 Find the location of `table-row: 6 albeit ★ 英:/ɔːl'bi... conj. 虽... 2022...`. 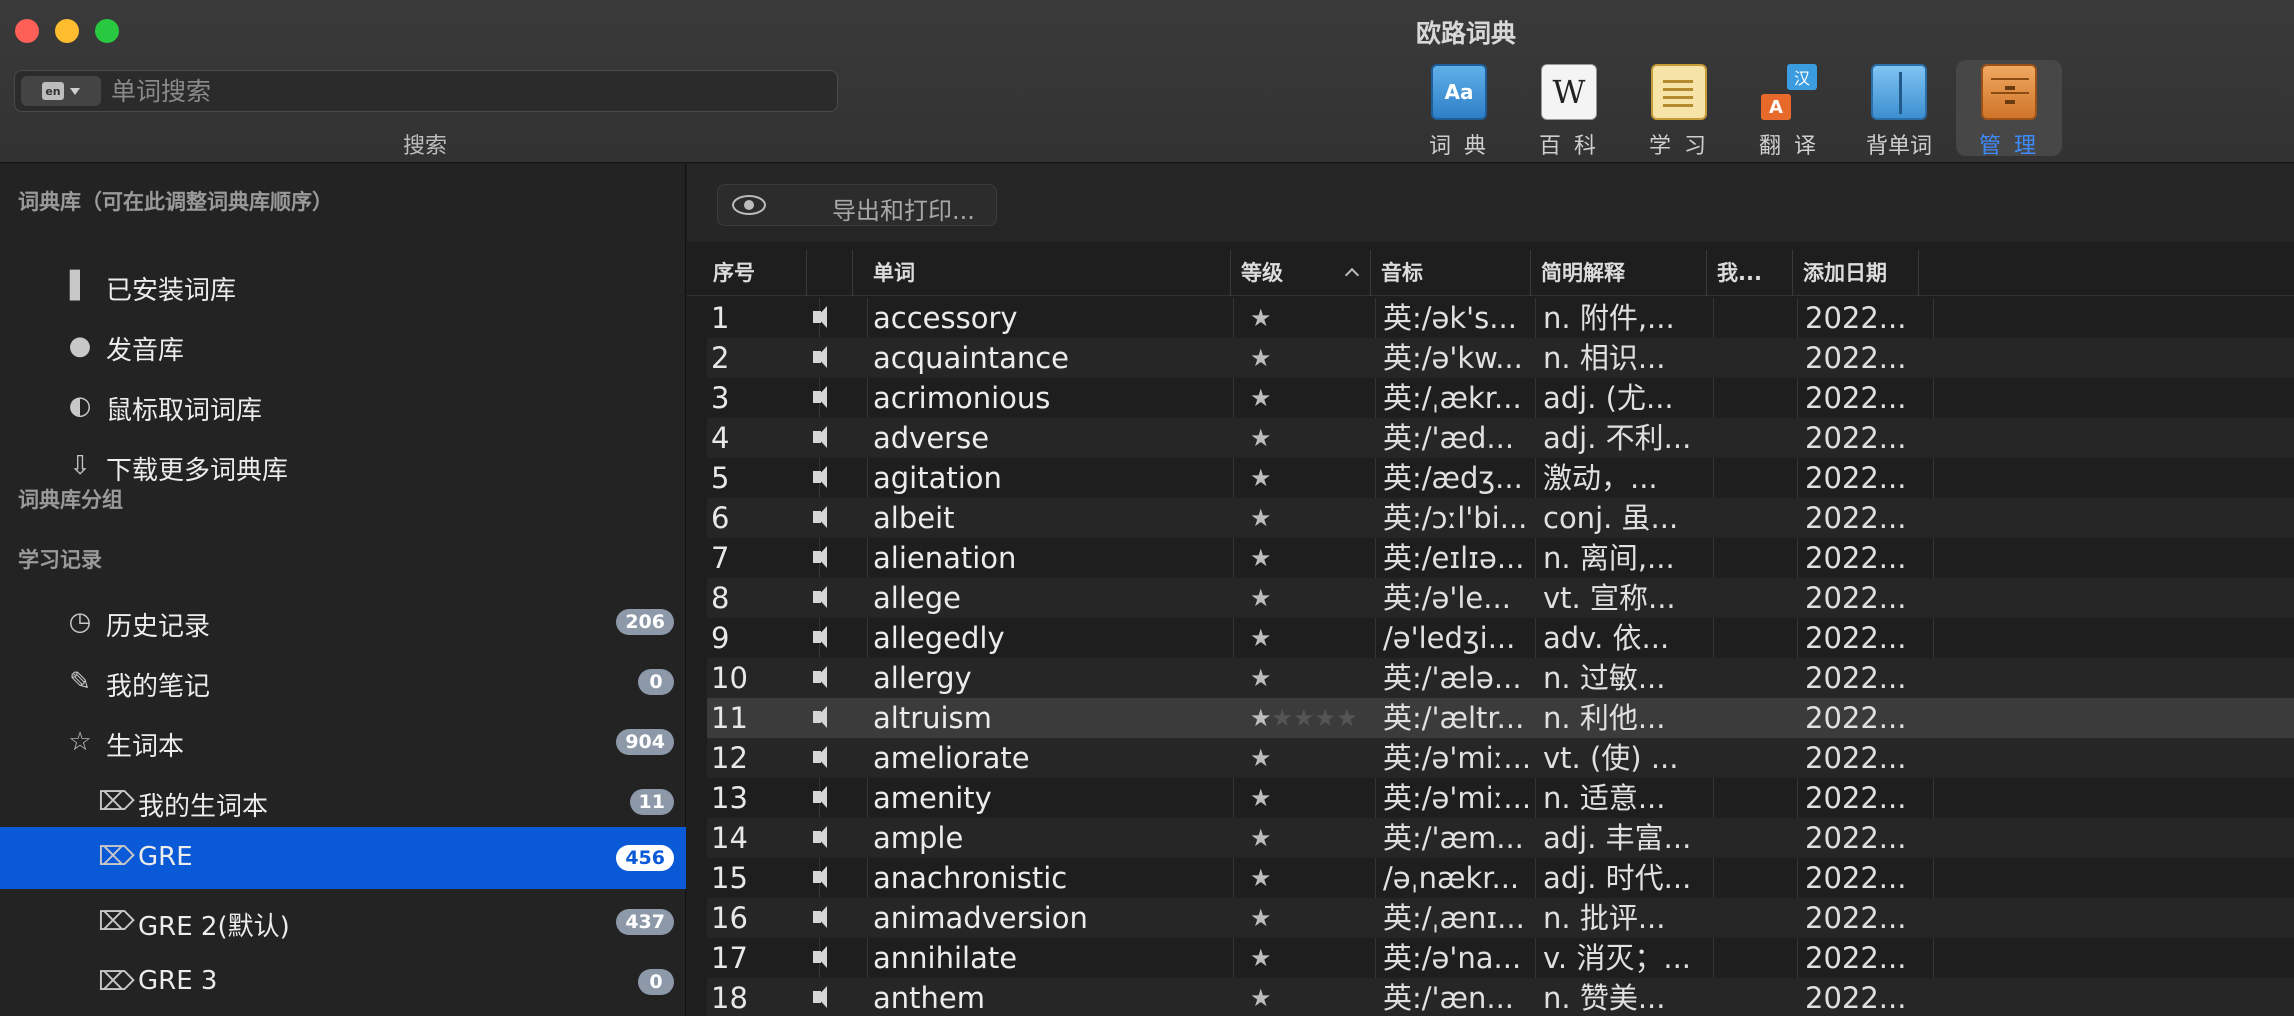

table-row: 6 albeit ★ 英:/ɔːl'bi... conj. 虽... 2022... is located at coordinates (1500, 518).